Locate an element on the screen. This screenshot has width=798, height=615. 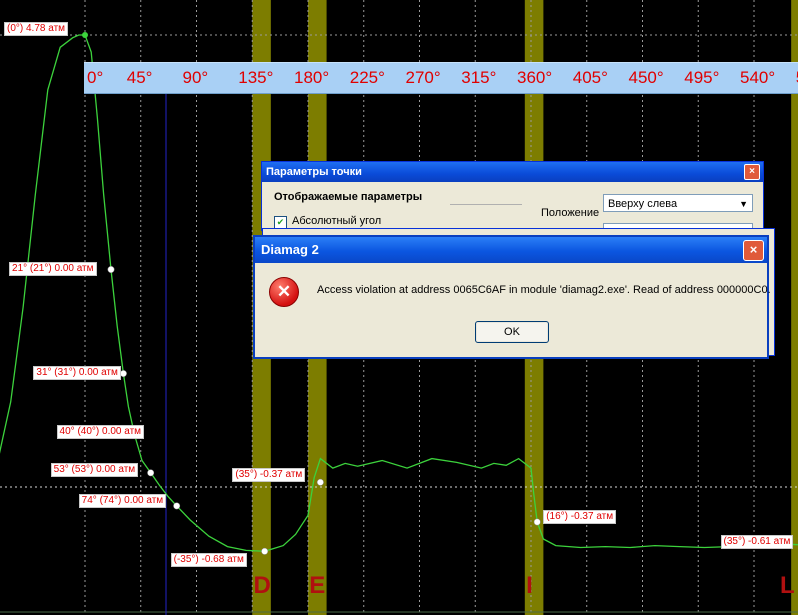
group-title: Отображаемые параметры is located at coordinates (348, 197).